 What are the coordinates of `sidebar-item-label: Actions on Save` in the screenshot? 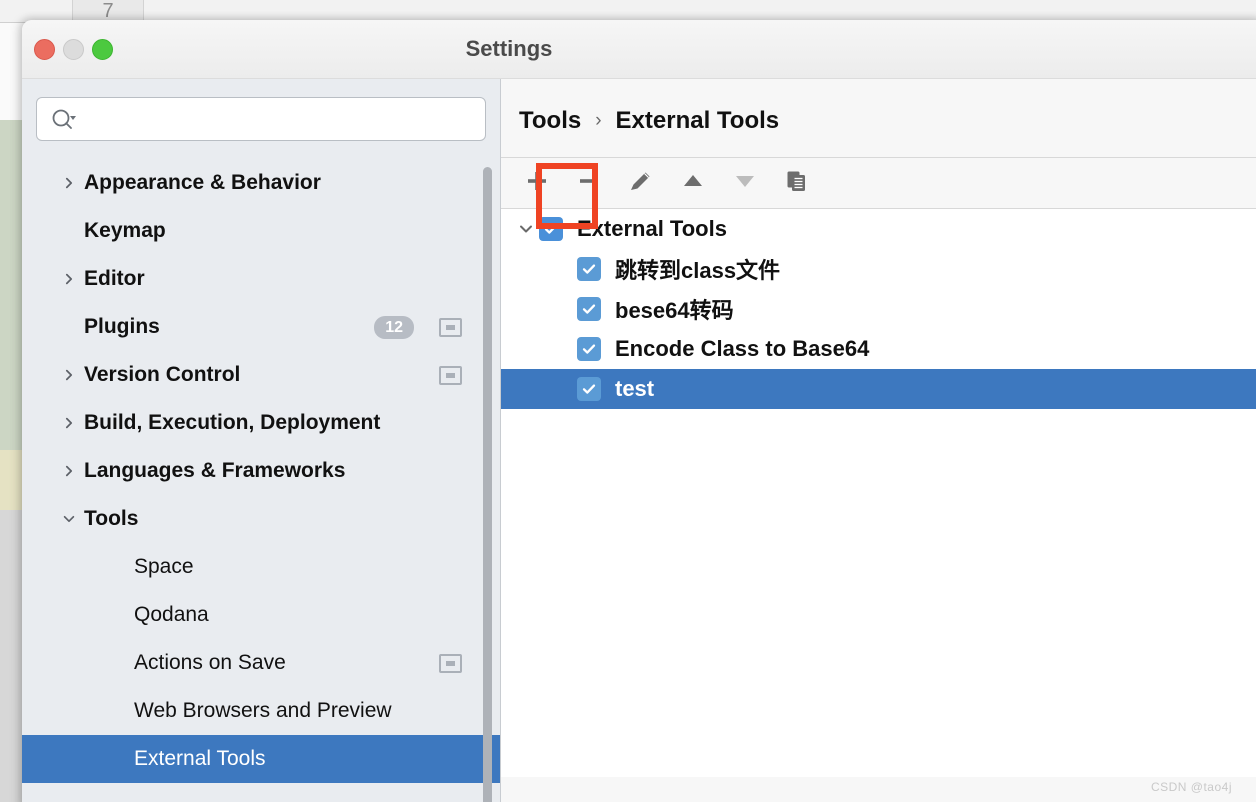 It's located at (210, 662).